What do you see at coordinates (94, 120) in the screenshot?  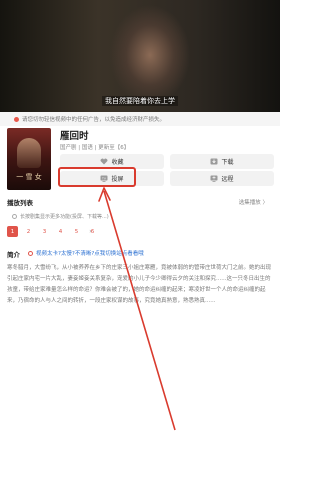 I see `notice-text: 请您切勿轻信视频中的任何广告，以免造成经济财产损失。` at bounding box center [94, 120].